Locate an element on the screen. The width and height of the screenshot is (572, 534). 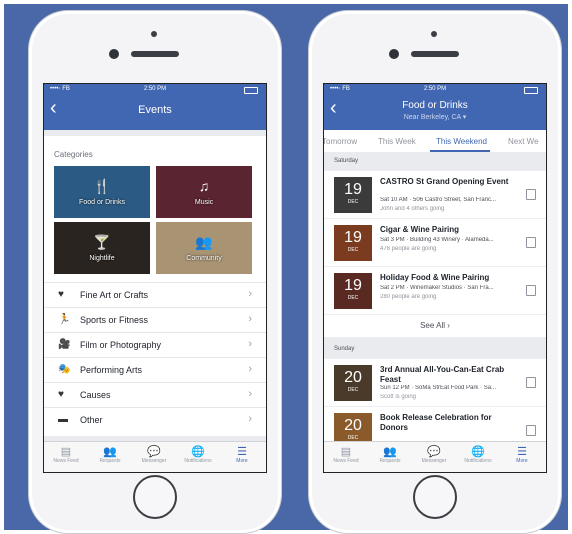
event-going: 280 people are going is located at coordinates (408, 297).